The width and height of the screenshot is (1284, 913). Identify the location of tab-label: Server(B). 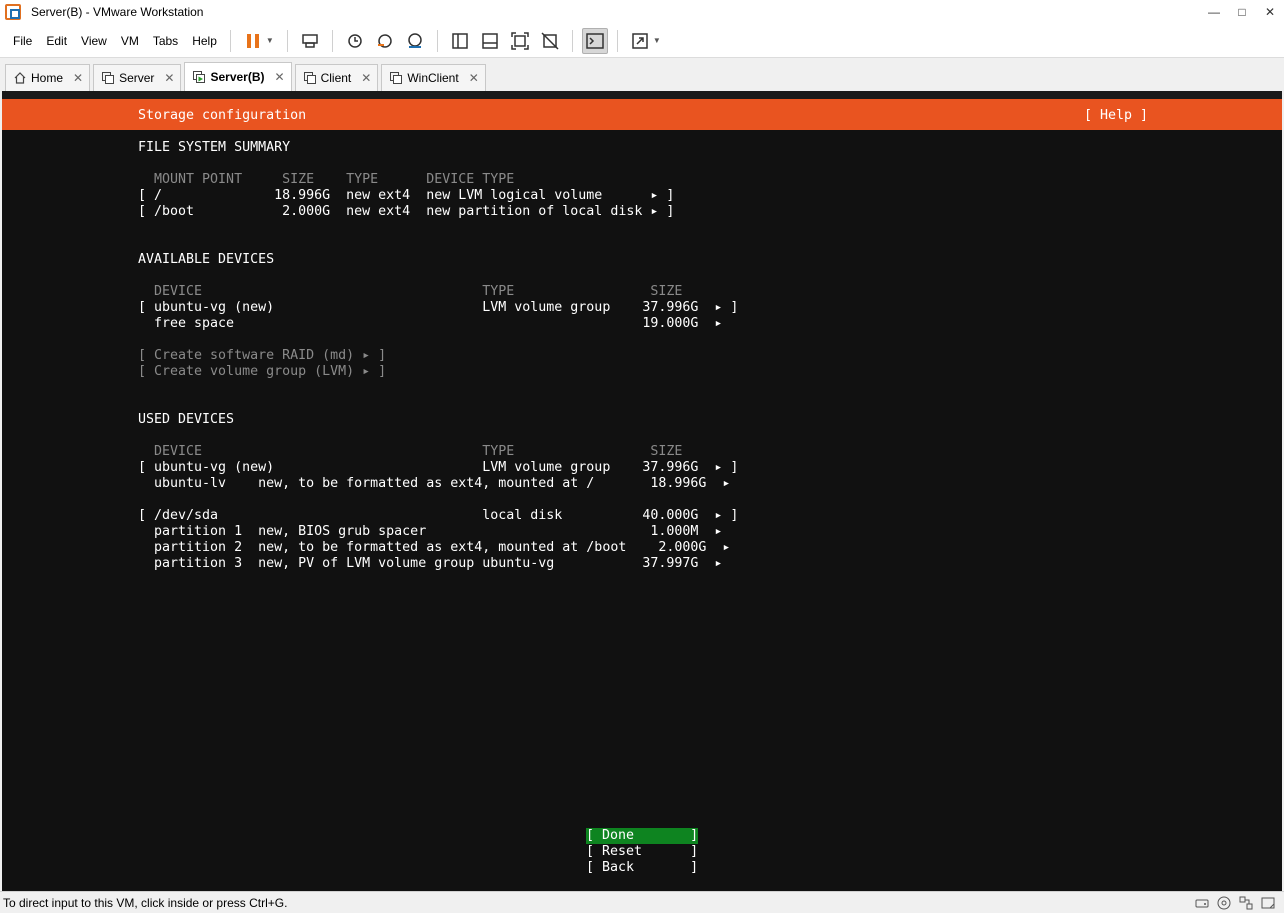
(237, 77).